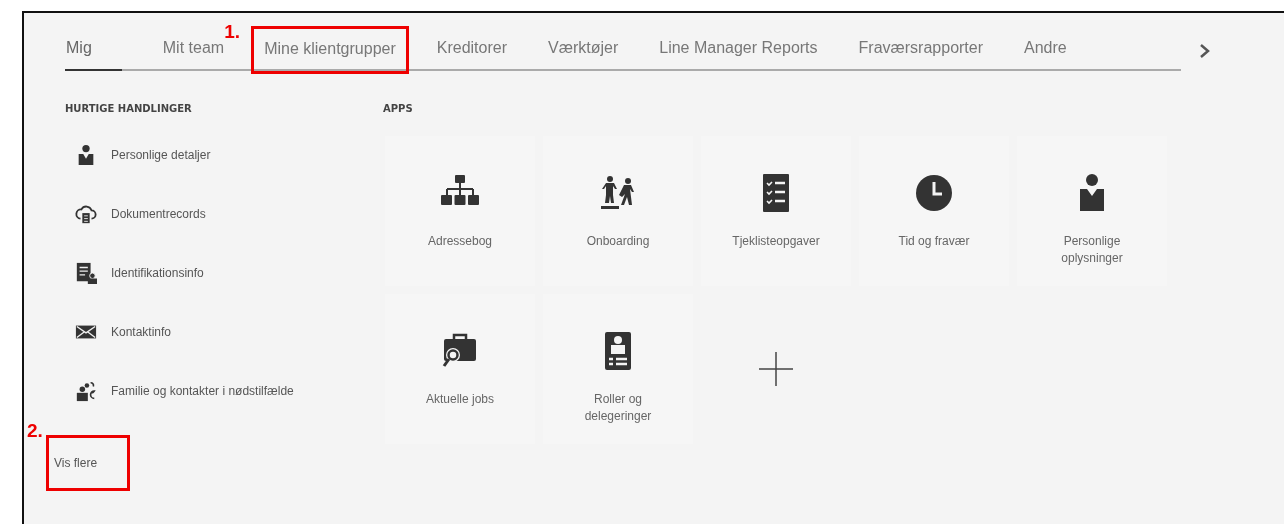  I want to click on people-icon, so click(86, 390).